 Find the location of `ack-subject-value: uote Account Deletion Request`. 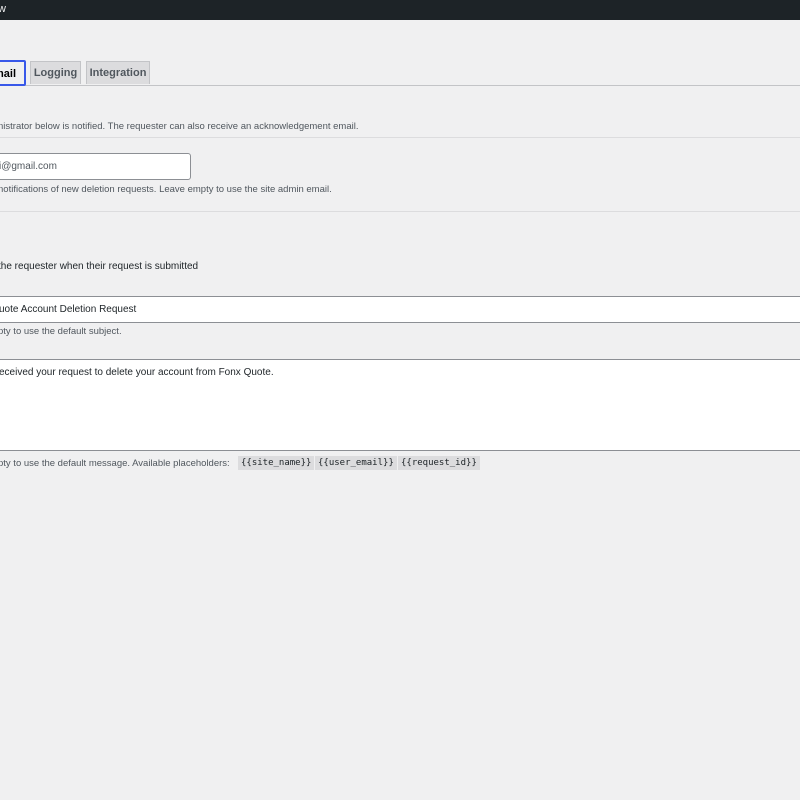

ack-subject-value: uote Account Deletion Request is located at coordinates (68, 309).